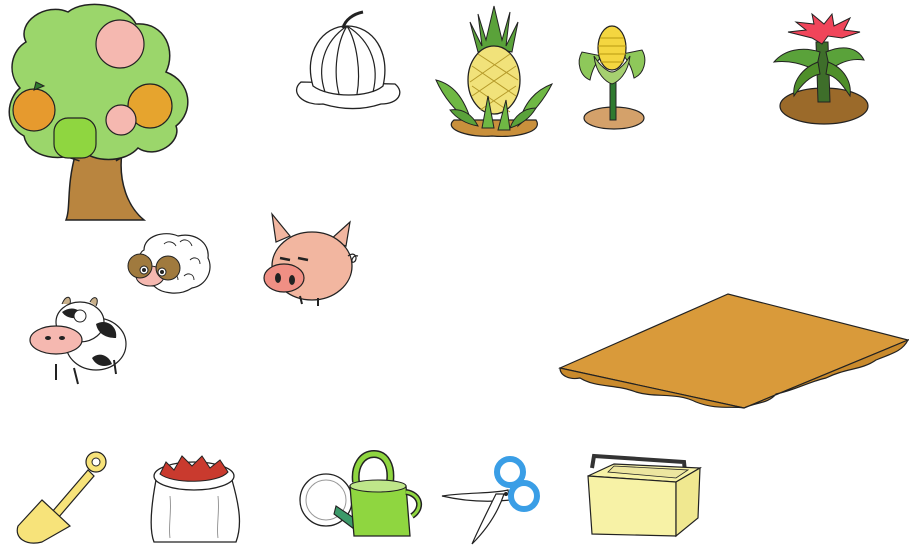 The image size is (909, 548). Describe the element at coordinates (62, 496) in the screenshot. I see `shovel-icon` at that location.